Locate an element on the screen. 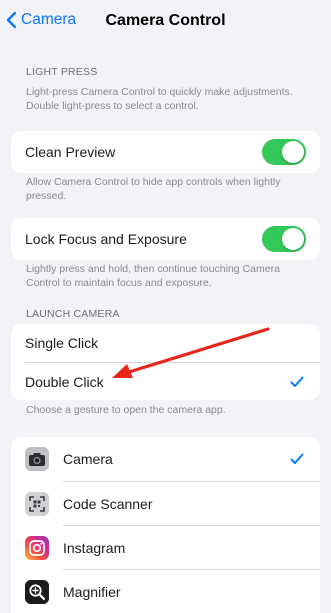  clean-preview-row: Clean Preview is located at coordinates (165, 152).